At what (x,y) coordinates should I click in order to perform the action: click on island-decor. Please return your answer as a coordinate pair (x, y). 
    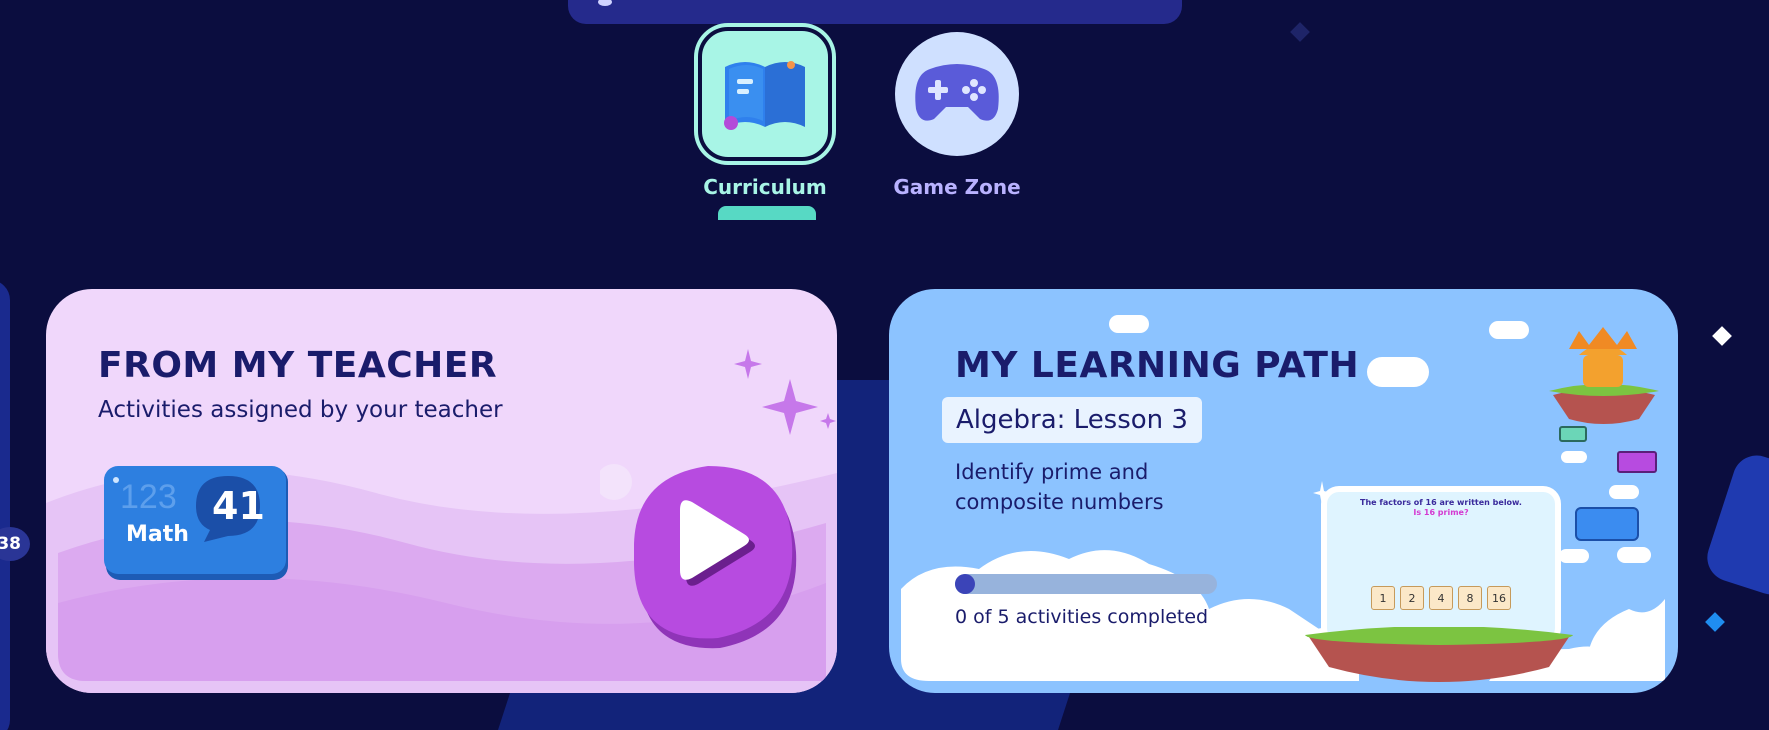
    Looking at the image, I should click on (1439, 654).